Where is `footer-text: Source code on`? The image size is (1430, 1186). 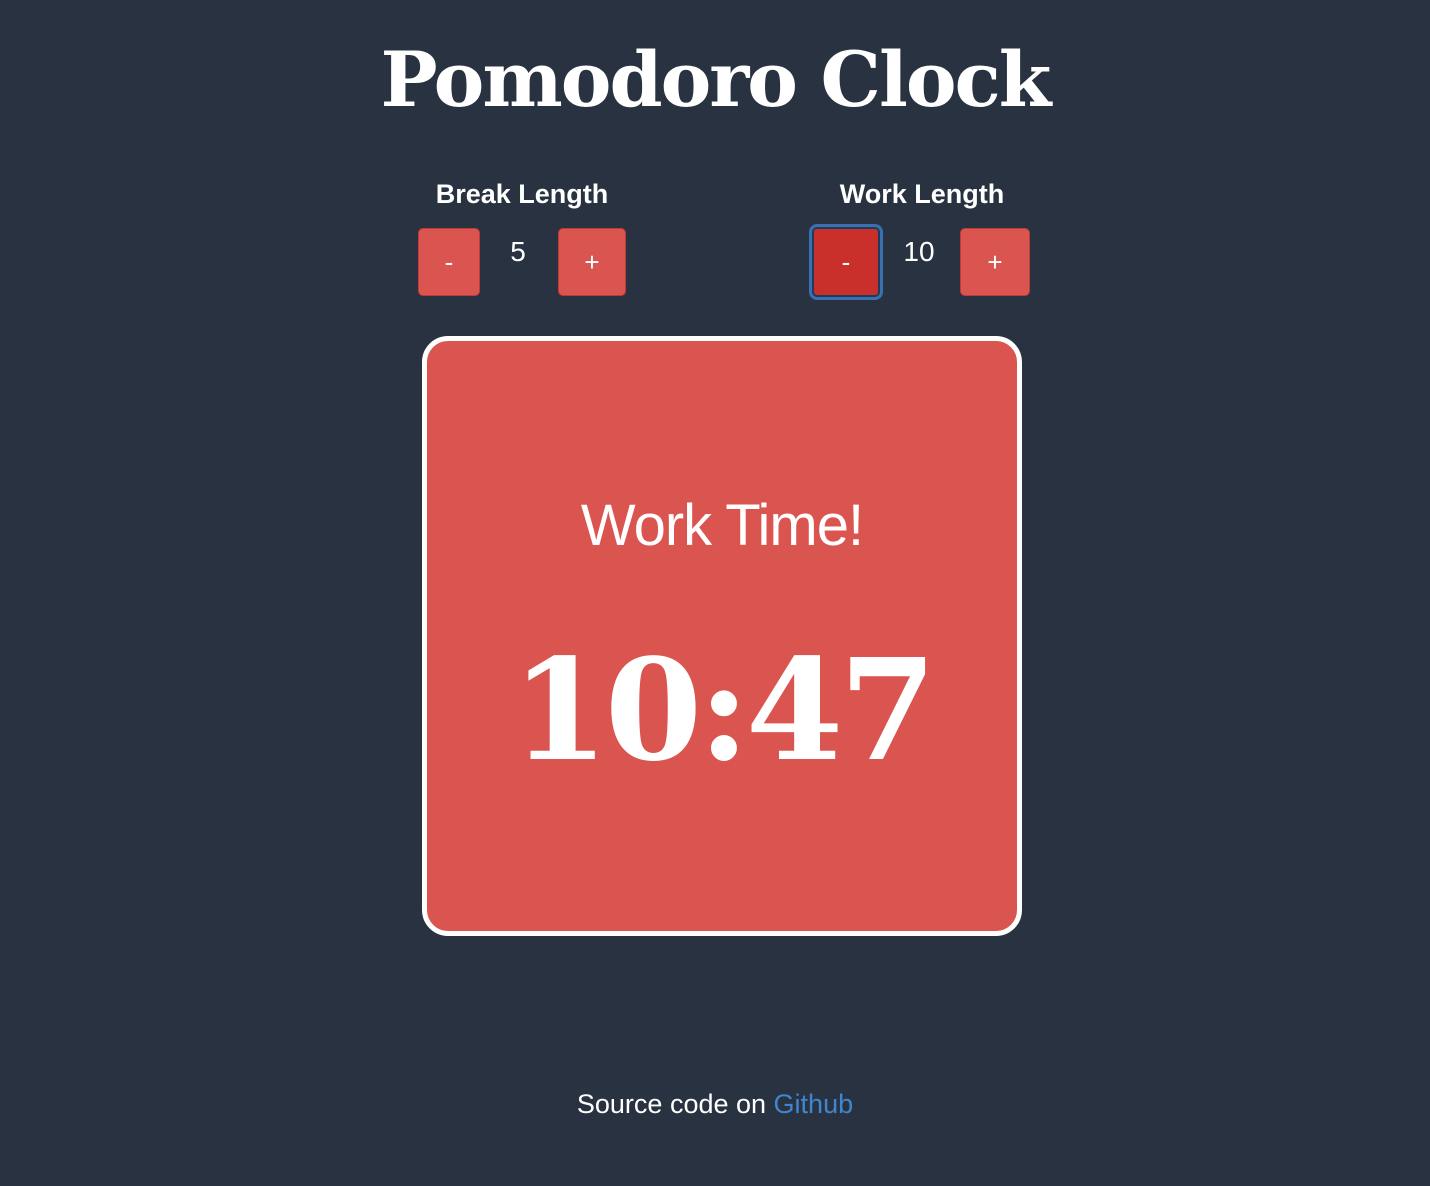 footer-text: Source code on is located at coordinates (671, 1104).